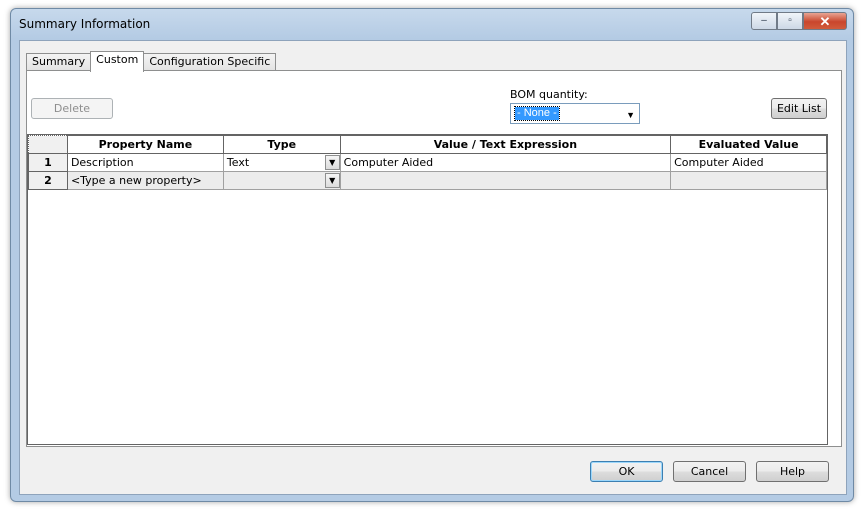  Describe the element at coordinates (626, 471) in the screenshot. I see `ok-button: OK` at that location.